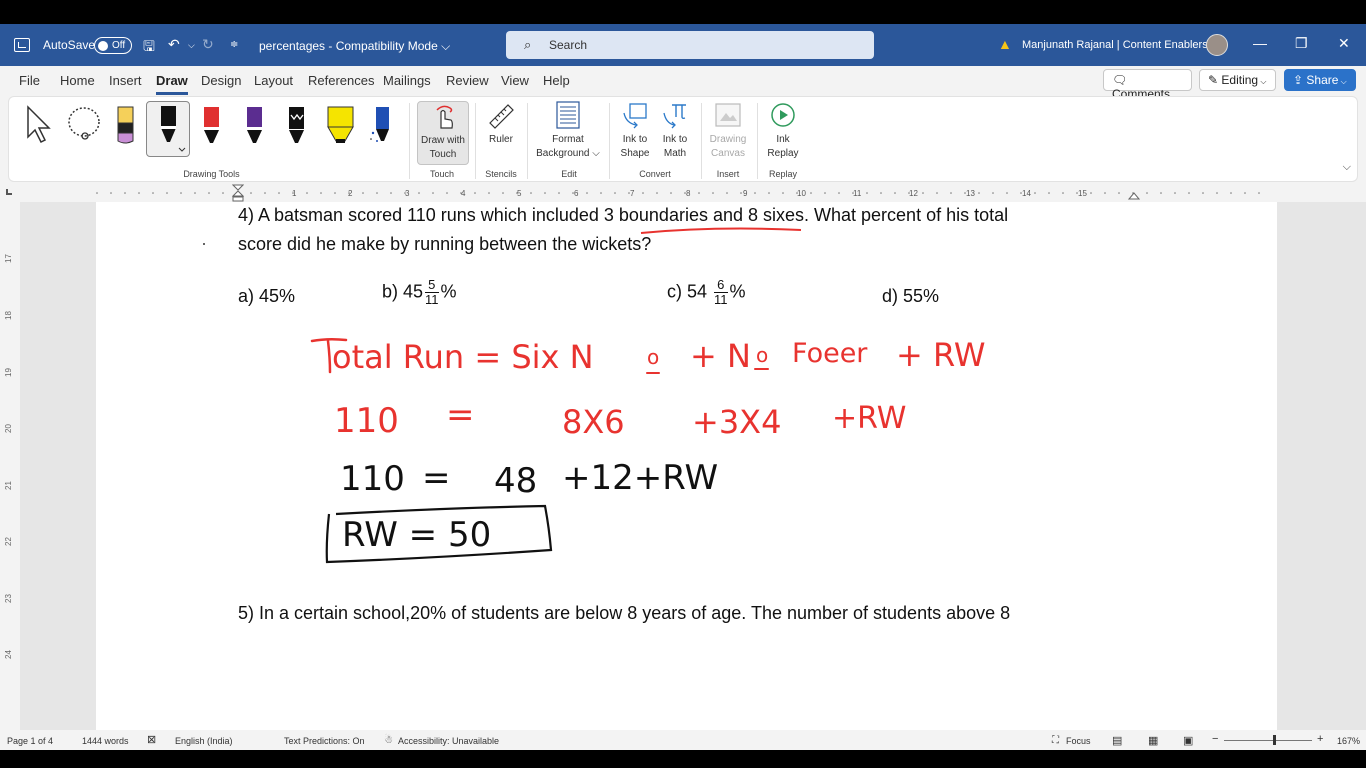  I want to click on accessibility-status: Accessibility: Unavailable, so click(448, 741).